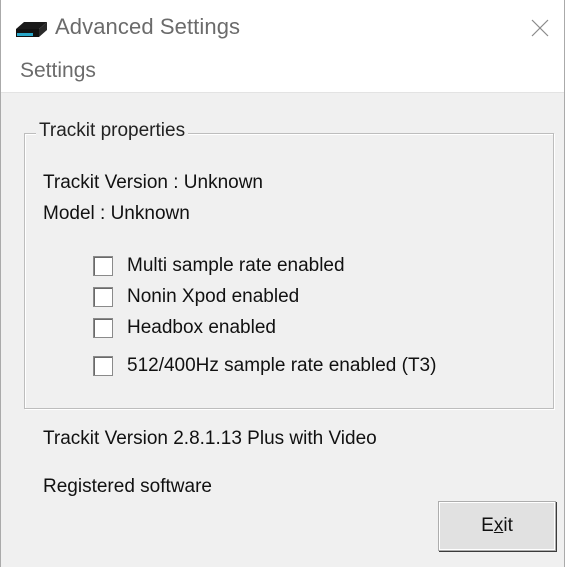  I want to click on checkbox-headbox: Headbox enabled, so click(184, 328).